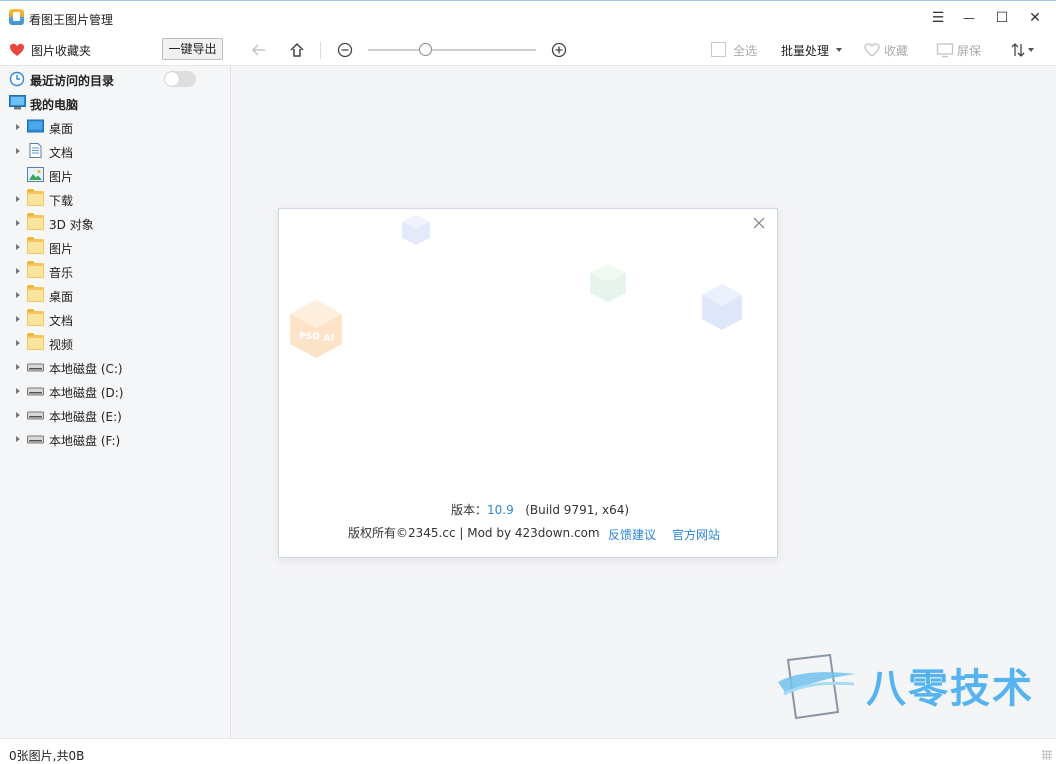 The width and height of the screenshot is (1056, 764). Describe the element at coordinates (817, 687) in the screenshot. I see `watermark-logo-icon` at that location.